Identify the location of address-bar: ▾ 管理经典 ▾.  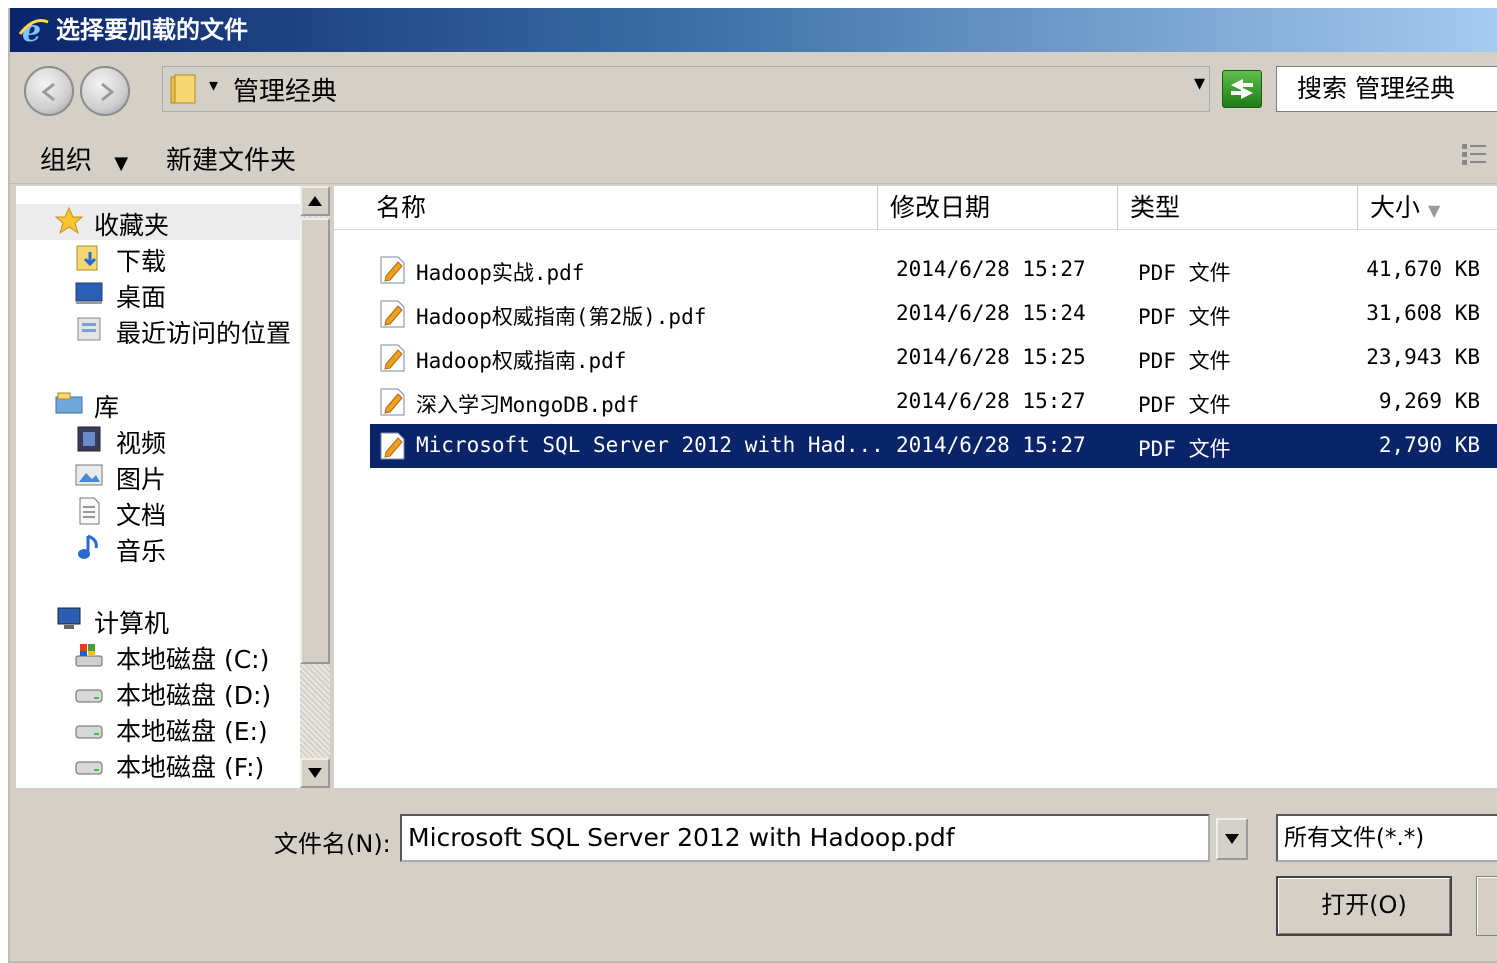
(686, 89).